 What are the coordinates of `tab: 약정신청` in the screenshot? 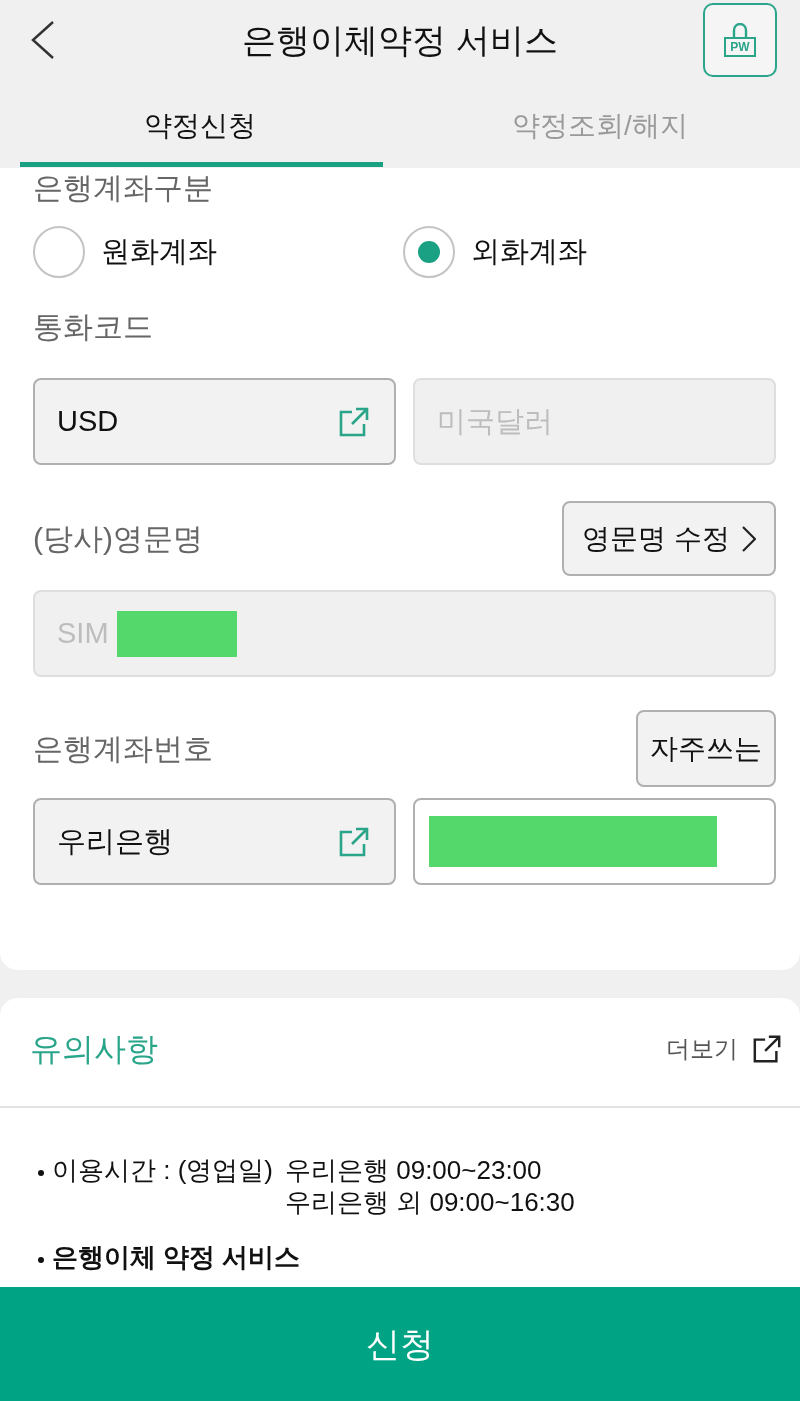 It's located at (200, 124).